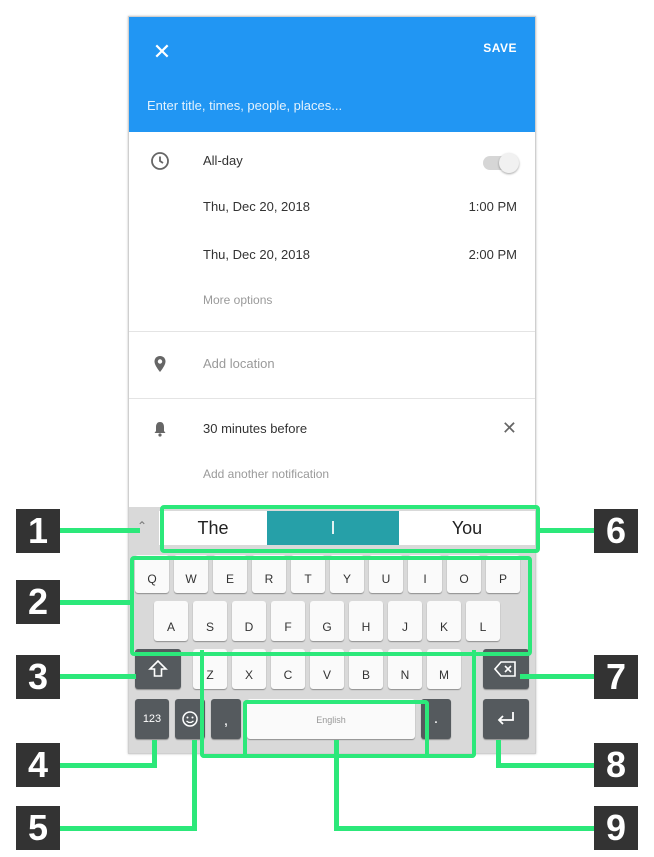 The image size is (654, 857). What do you see at coordinates (38, 677) in the screenshot?
I see `callout-number: 3` at bounding box center [38, 677].